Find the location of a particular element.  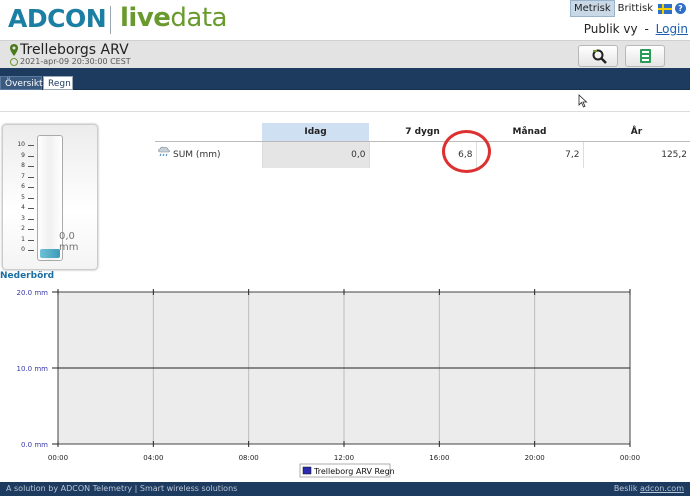

value-ar: 125,2 is located at coordinates (636, 154).